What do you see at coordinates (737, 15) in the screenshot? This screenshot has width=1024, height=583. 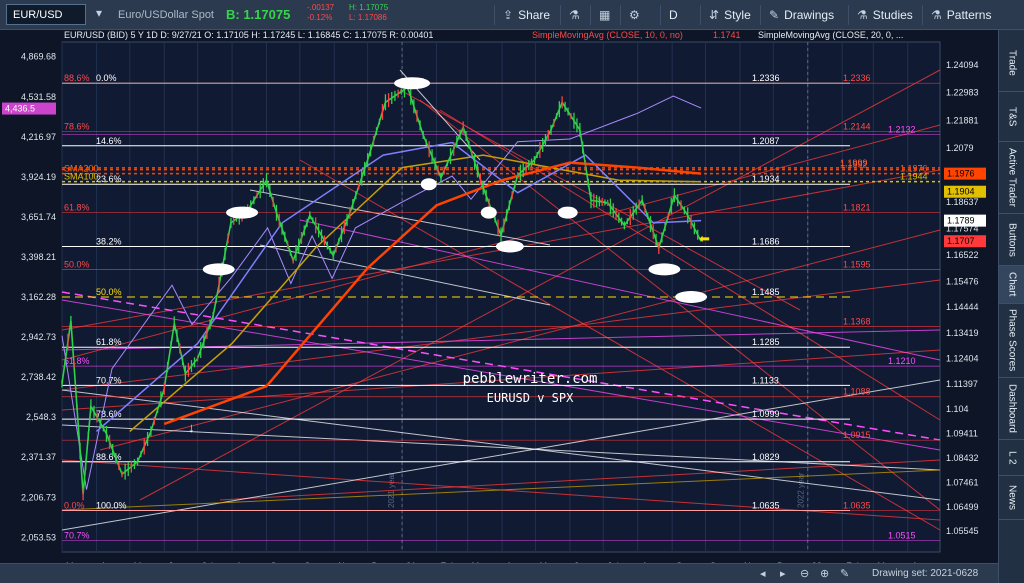 I see `style-label: Style` at bounding box center [737, 15].